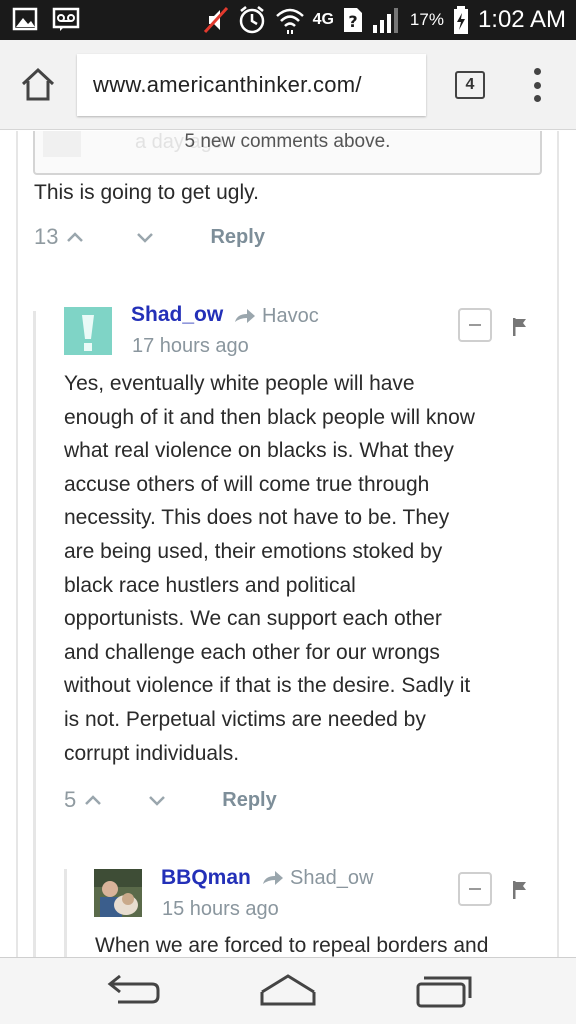 The height and width of the screenshot is (1024, 576). I want to click on comment-line: is not. Perpetual victims are needed by, so click(245, 719).